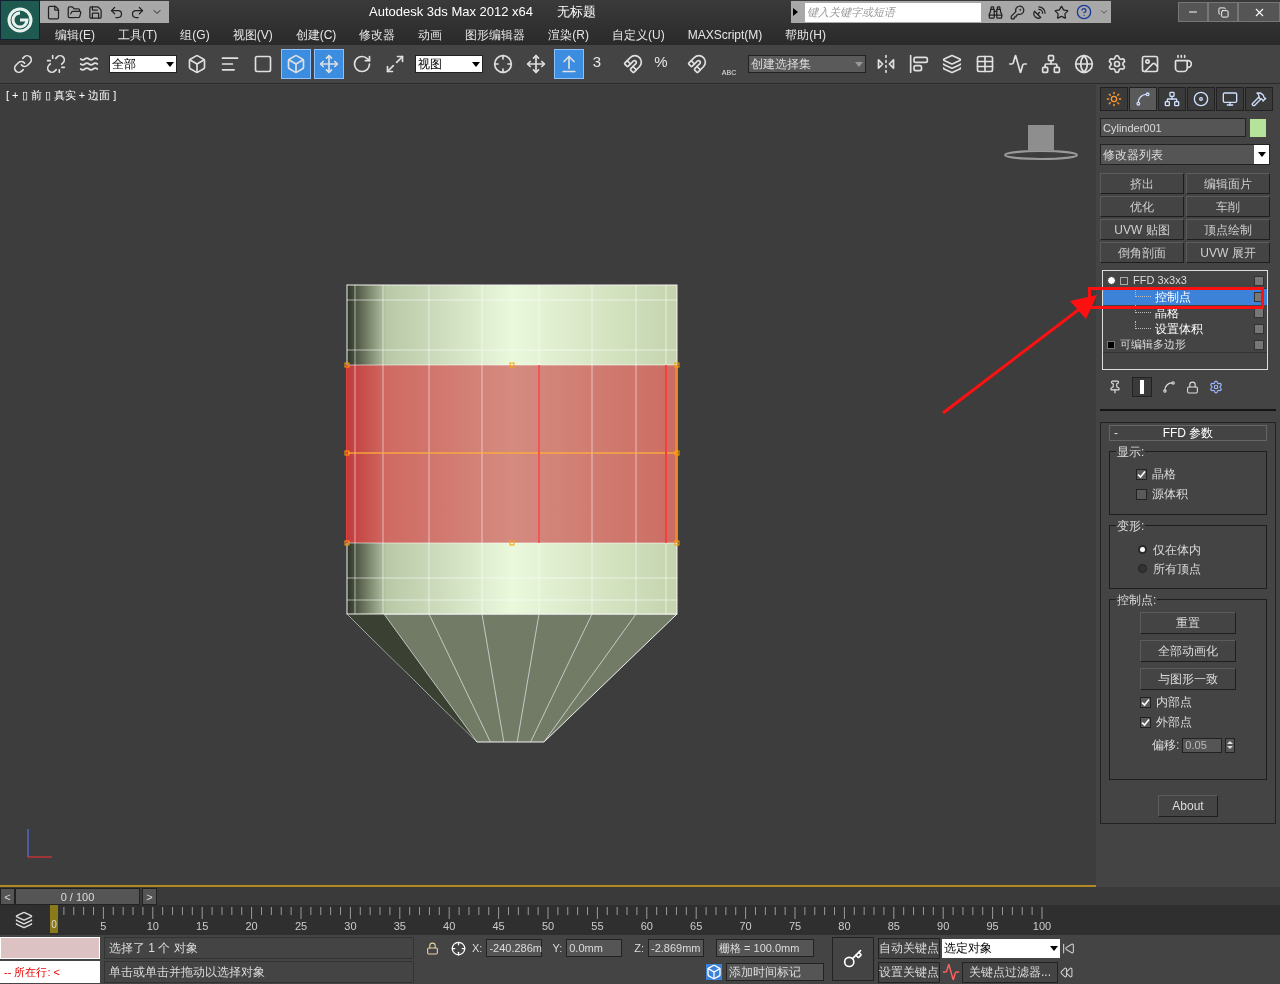 This screenshot has height=984, width=1280. Describe the element at coordinates (1142, 183) in the screenshot. I see `modifier-button: 挤出` at that location.